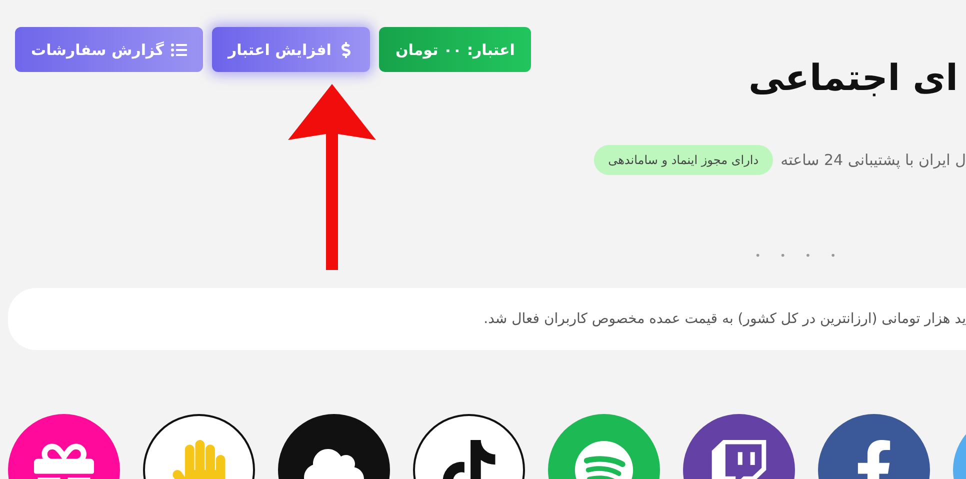  I want to click on loading-dots: • • • •, so click(799, 256).